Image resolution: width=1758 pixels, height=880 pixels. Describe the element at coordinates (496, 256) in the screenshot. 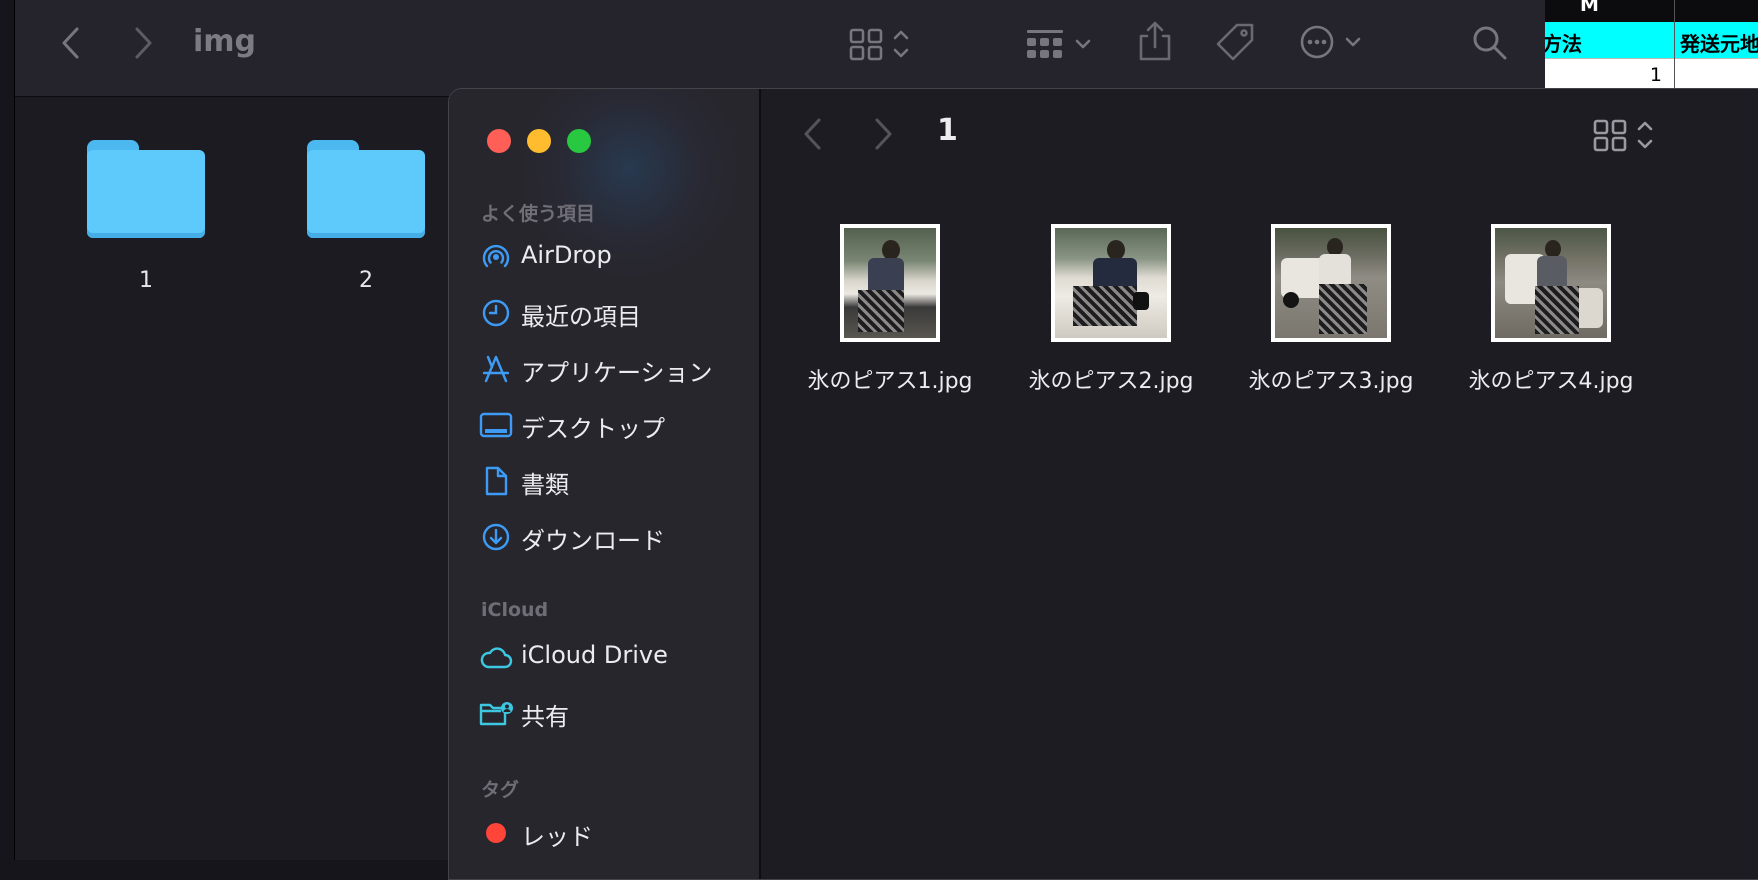

I see `airdrop-icon` at that location.